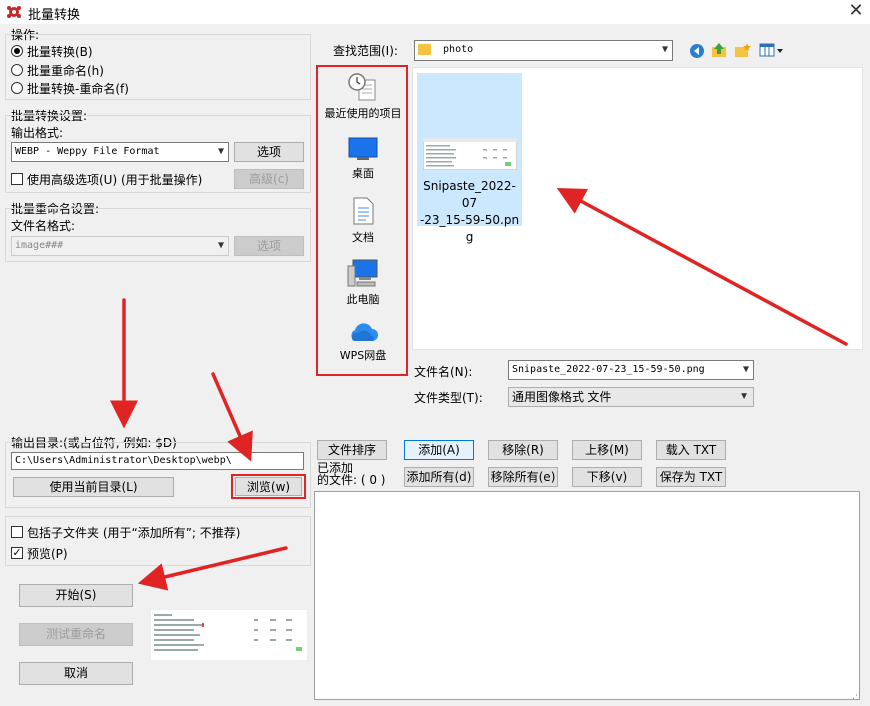 The width and height of the screenshot is (870, 706). Describe the element at coordinates (702, 267) in the screenshot. I see `arrow-to-file` at that location.